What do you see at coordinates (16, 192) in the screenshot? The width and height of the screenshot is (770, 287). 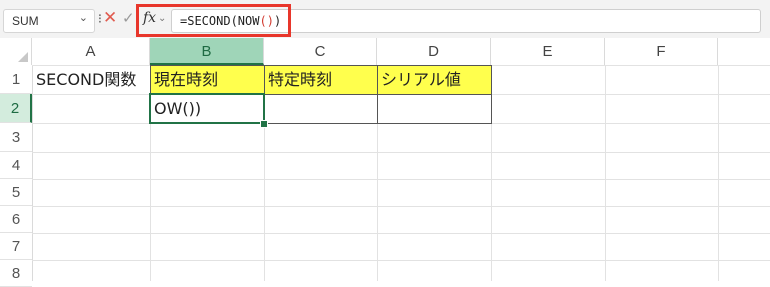 I see `row-header-5: 5` at bounding box center [16, 192].